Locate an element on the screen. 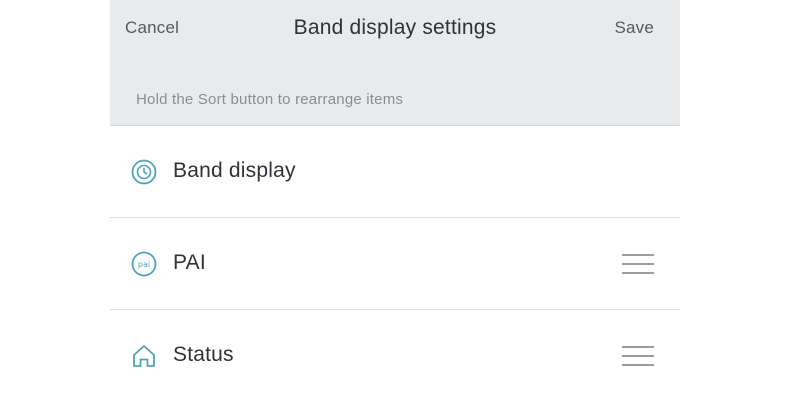 This screenshot has height=400, width=800. navigation-bar: Cancel Band display settings Save is located at coordinates (395, 29).